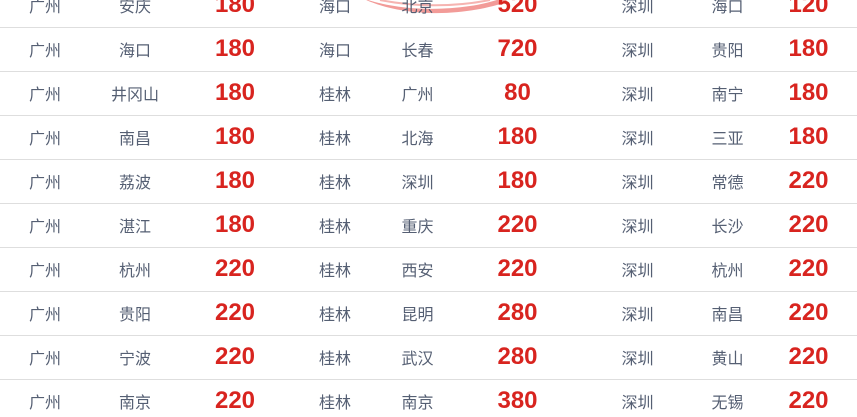 Image resolution: width=857 pixels, height=417 pixels. What do you see at coordinates (727, 14) in the screenshot?
I see `route3-destination-cell: 海口` at bounding box center [727, 14].